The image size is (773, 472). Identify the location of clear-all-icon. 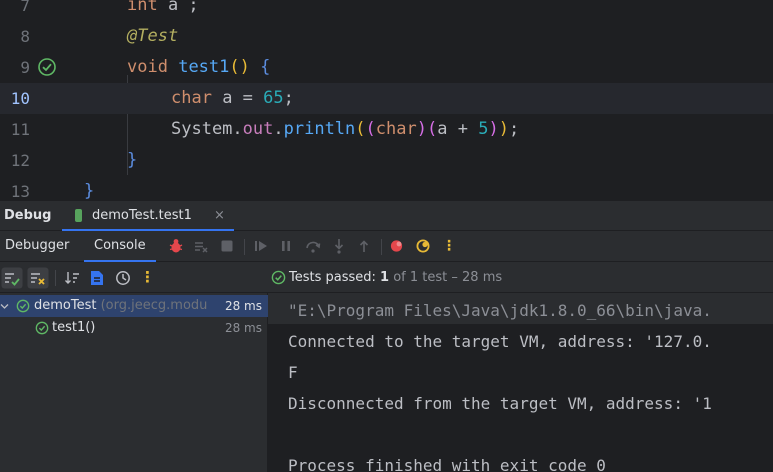
(201, 246).